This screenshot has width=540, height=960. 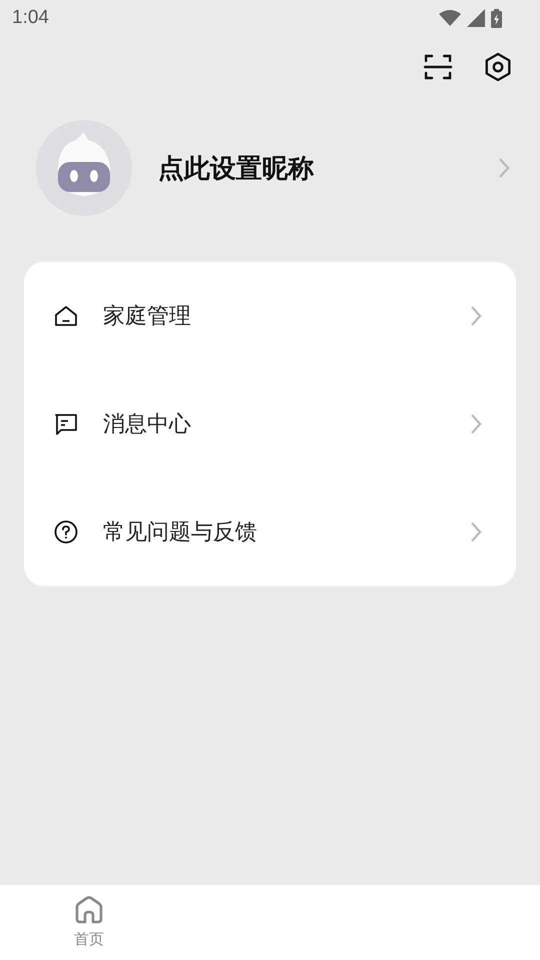 I want to click on help-icon, so click(x=66, y=532).